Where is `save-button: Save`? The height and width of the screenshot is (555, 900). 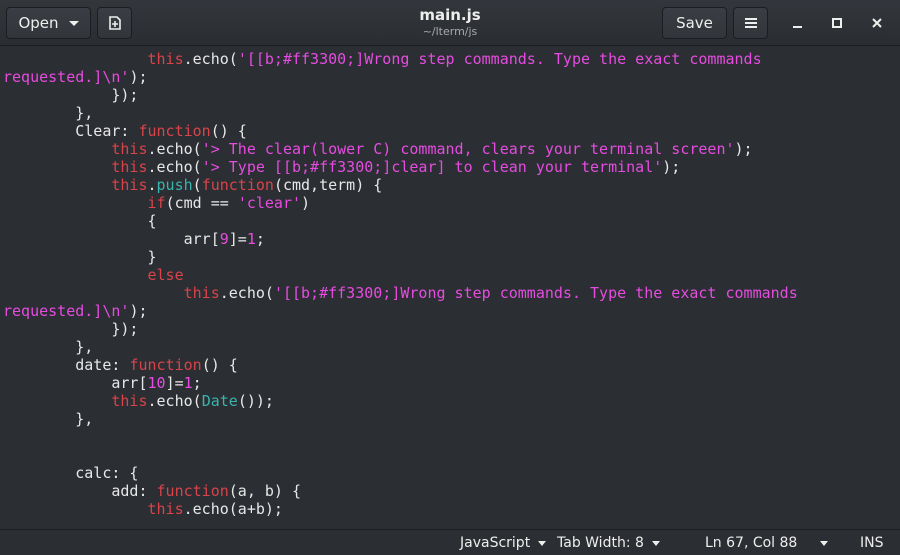
save-button: Save is located at coordinates (694, 23).